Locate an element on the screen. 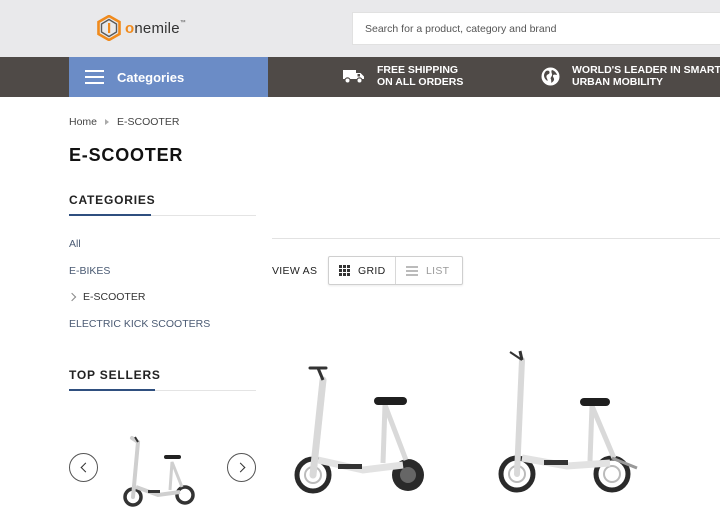  chevron-left-icon is located at coordinates (85, 467).